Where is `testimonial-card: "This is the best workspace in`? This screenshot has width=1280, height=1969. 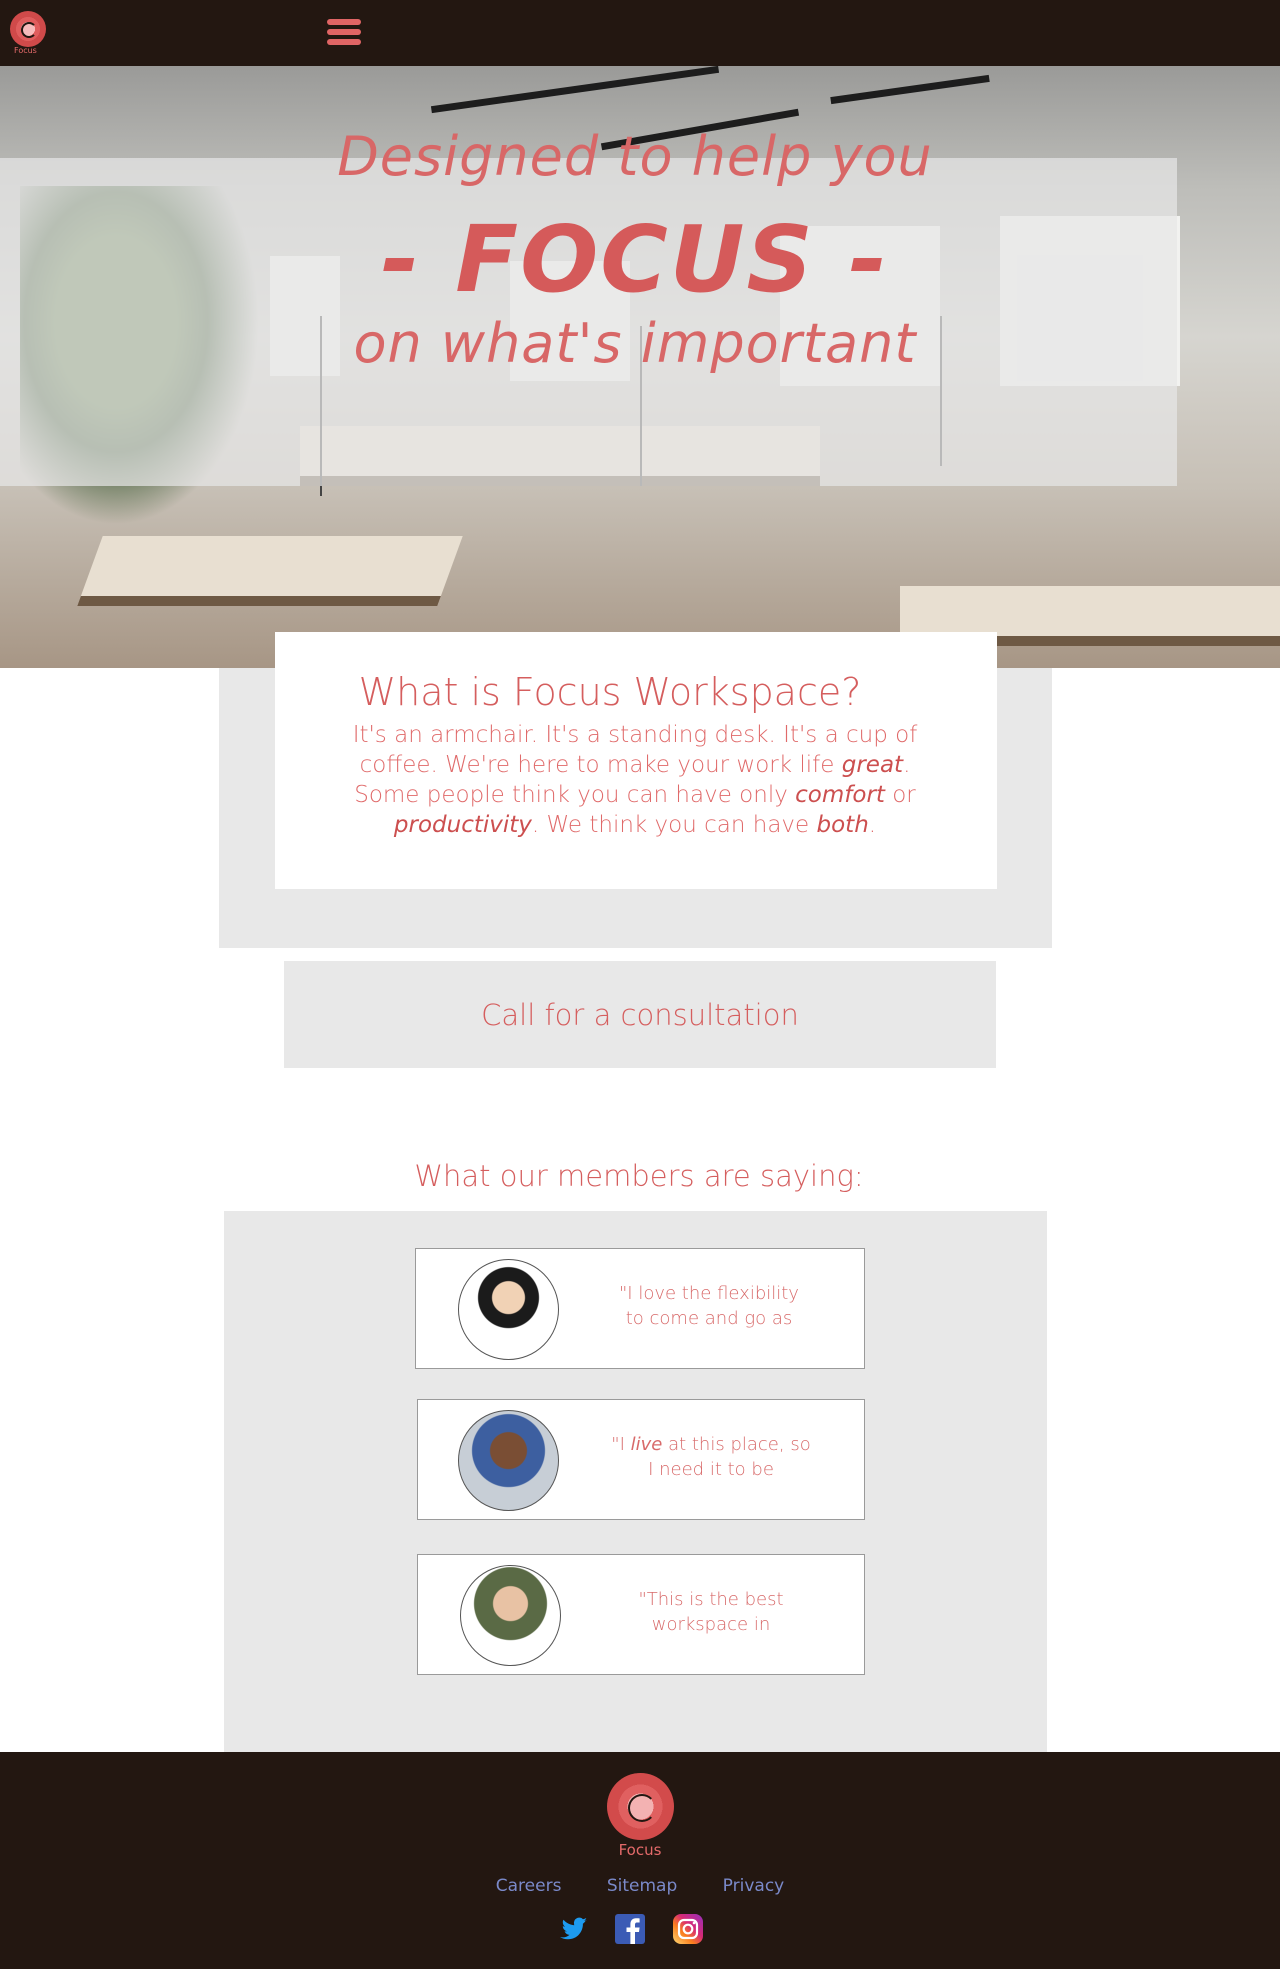 testimonial-card: "This is the best workspace in is located at coordinates (641, 1614).